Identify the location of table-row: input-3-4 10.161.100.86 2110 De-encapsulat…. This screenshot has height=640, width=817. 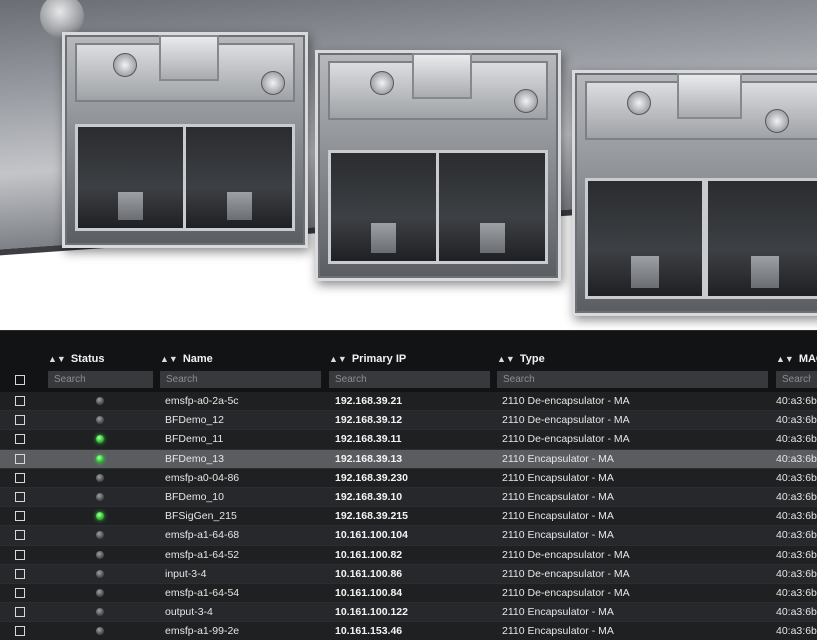
(408, 574).